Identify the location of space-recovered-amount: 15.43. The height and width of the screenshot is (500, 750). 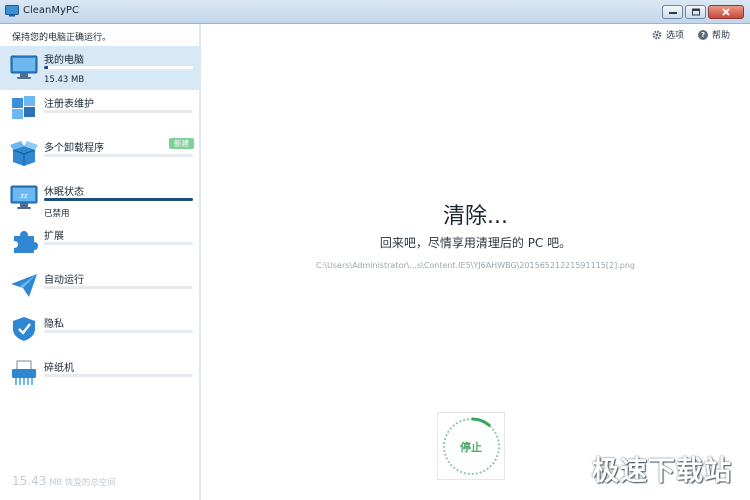
(29, 481).